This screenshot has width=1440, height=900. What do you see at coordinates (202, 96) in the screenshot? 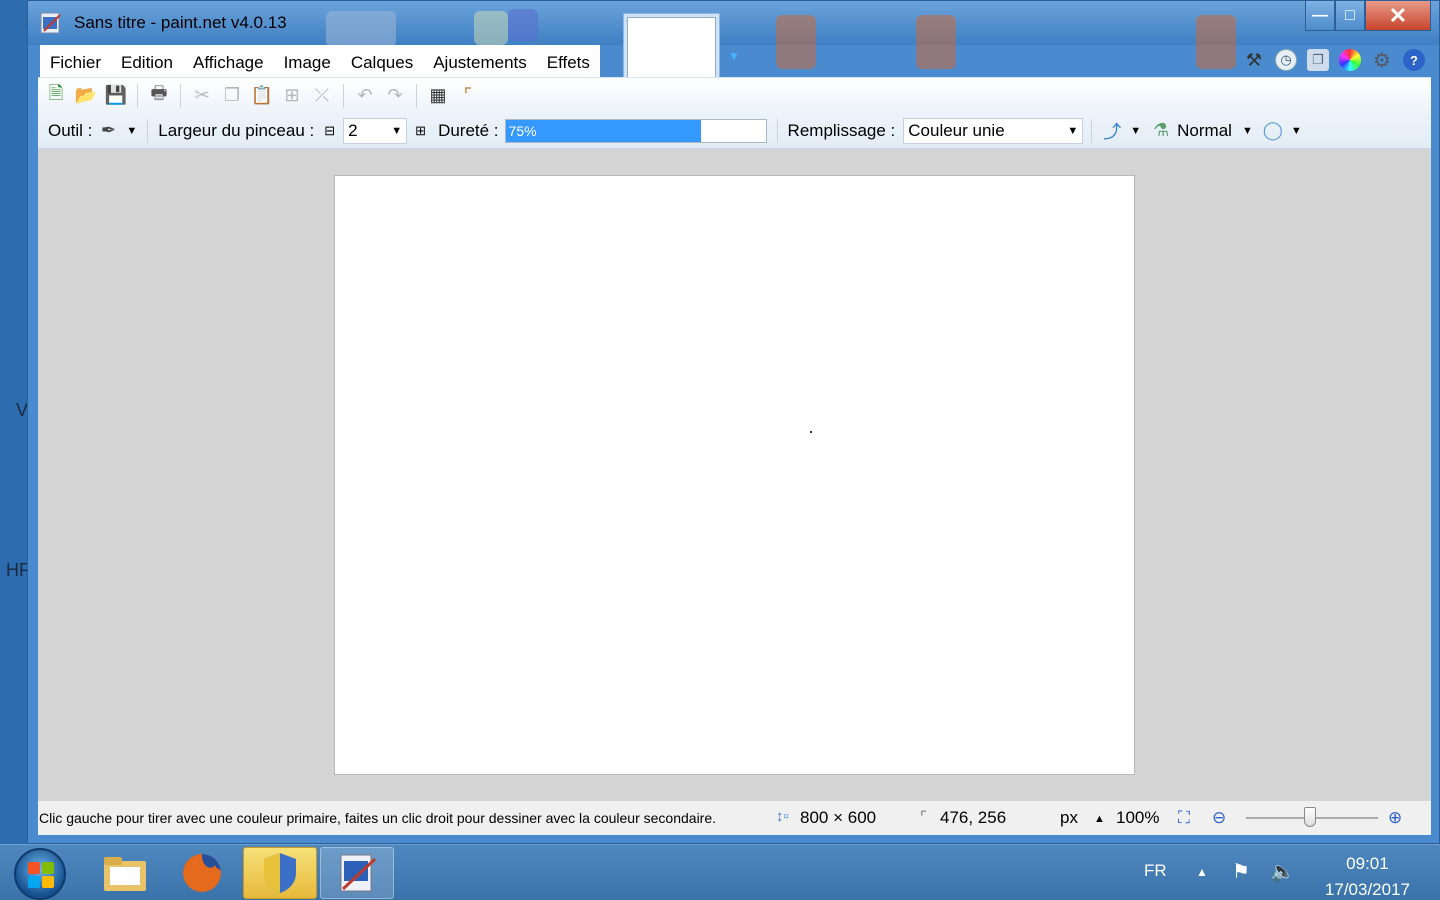
I see `cut-icon: ✂` at bounding box center [202, 96].